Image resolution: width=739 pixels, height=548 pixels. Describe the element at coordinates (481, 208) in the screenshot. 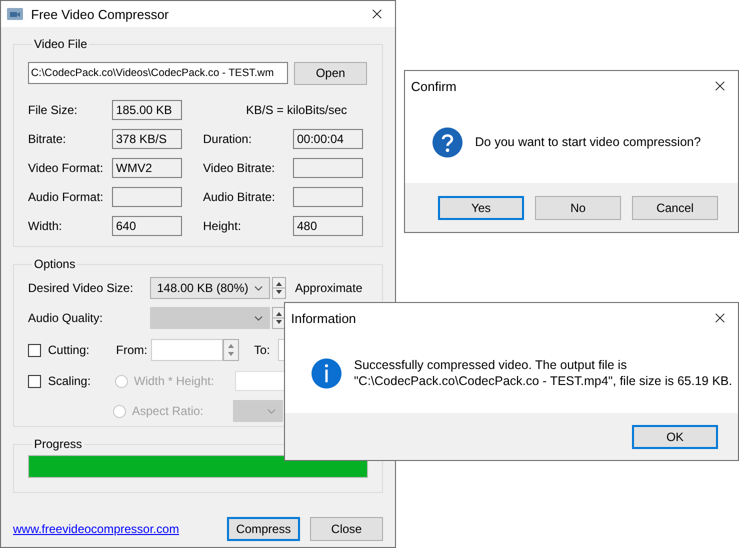

I see `dialog-button: Yes` at that location.